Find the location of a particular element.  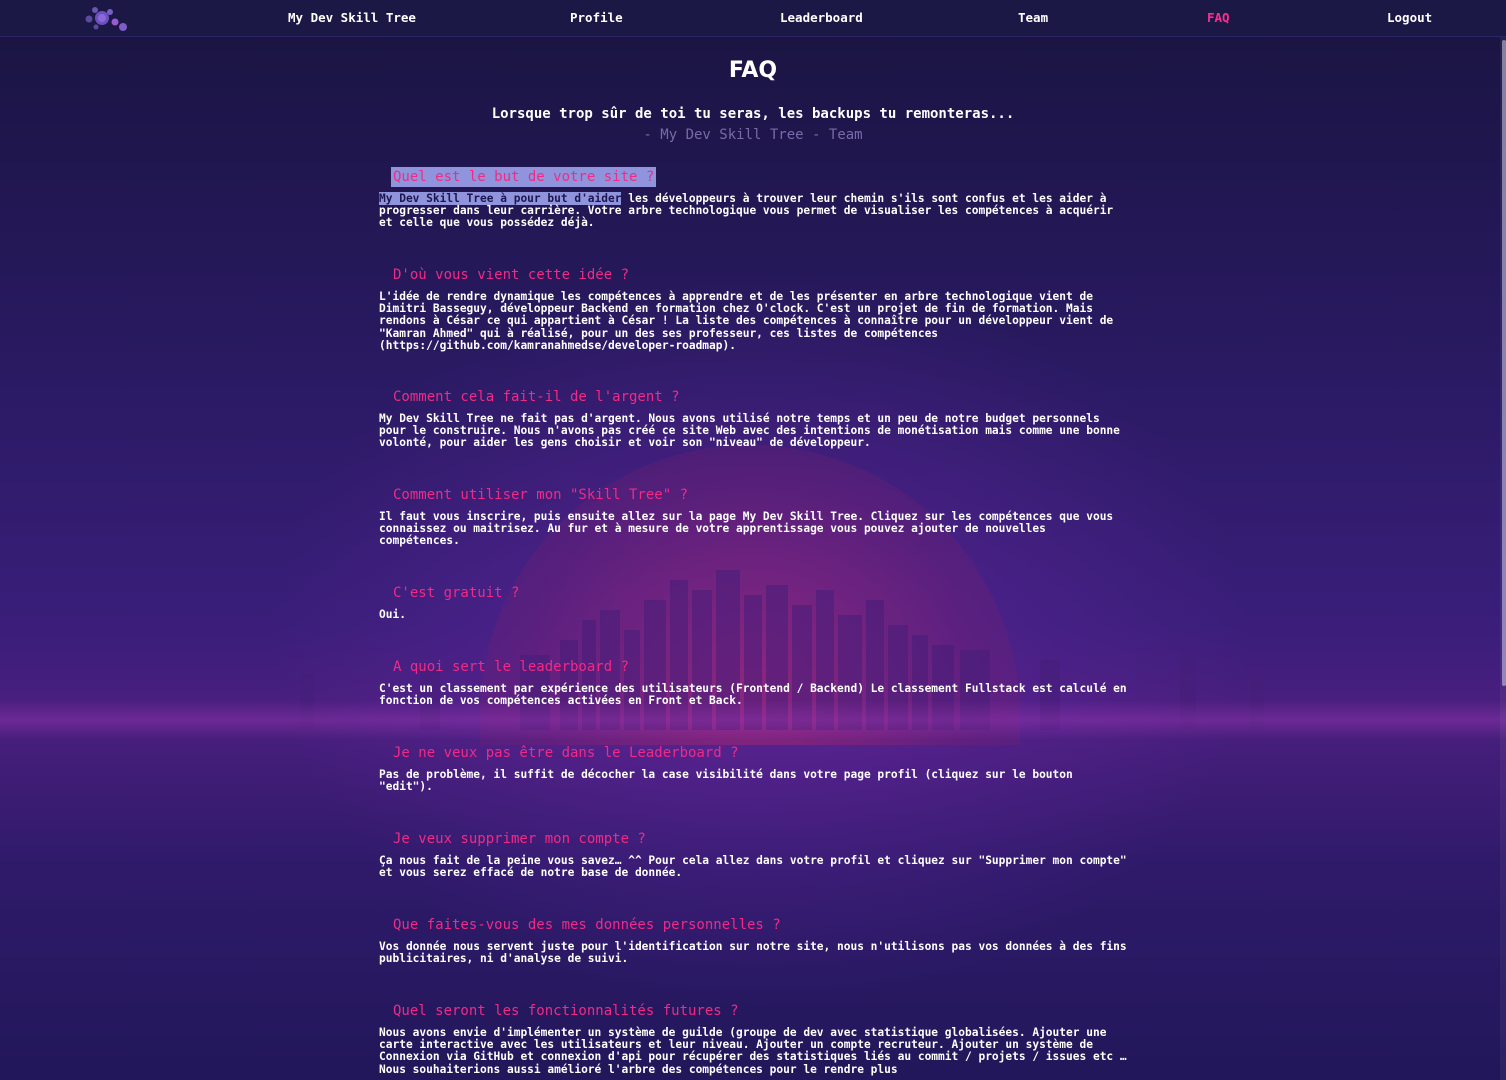

page-title: FAQ is located at coordinates (753, 70).